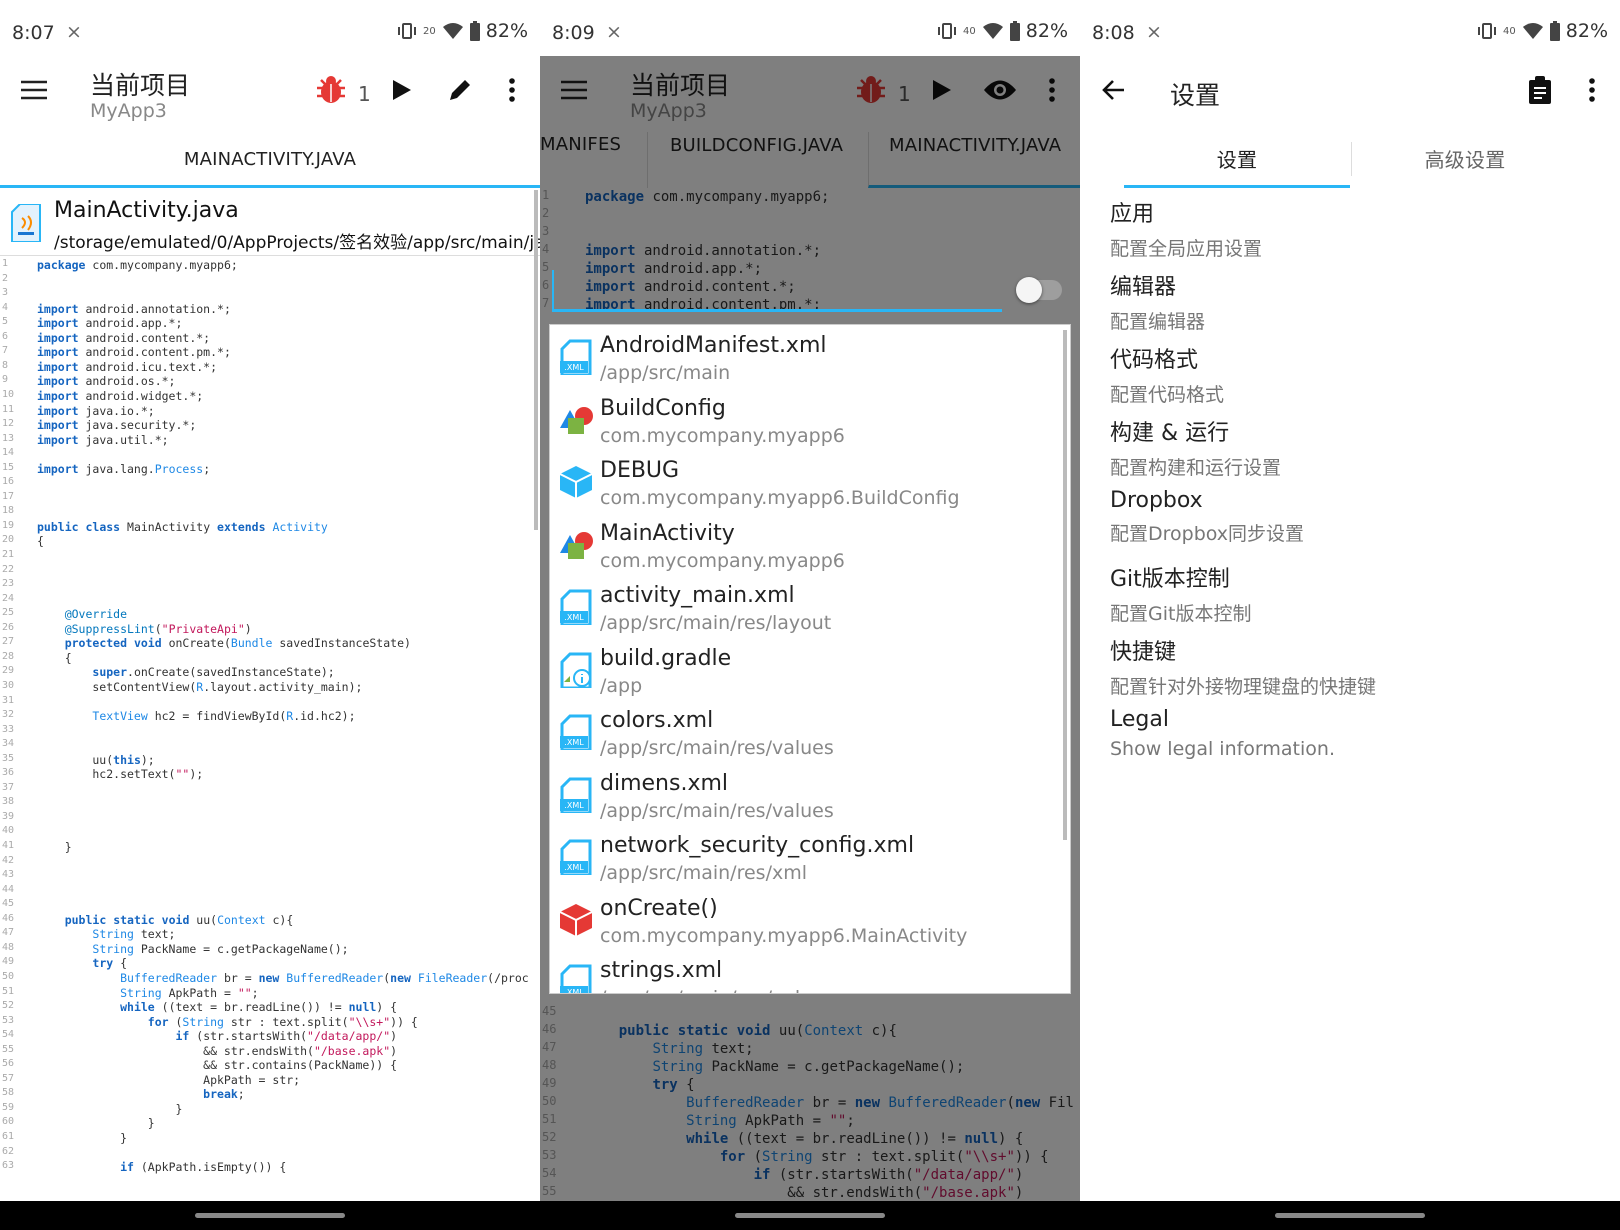 The width and height of the screenshot is (1620, 1230). Describe the element at coordinates (1180, 593) in the screenshot. I see `settings-item: Git版本控制 配置Git版本控制` at that location.